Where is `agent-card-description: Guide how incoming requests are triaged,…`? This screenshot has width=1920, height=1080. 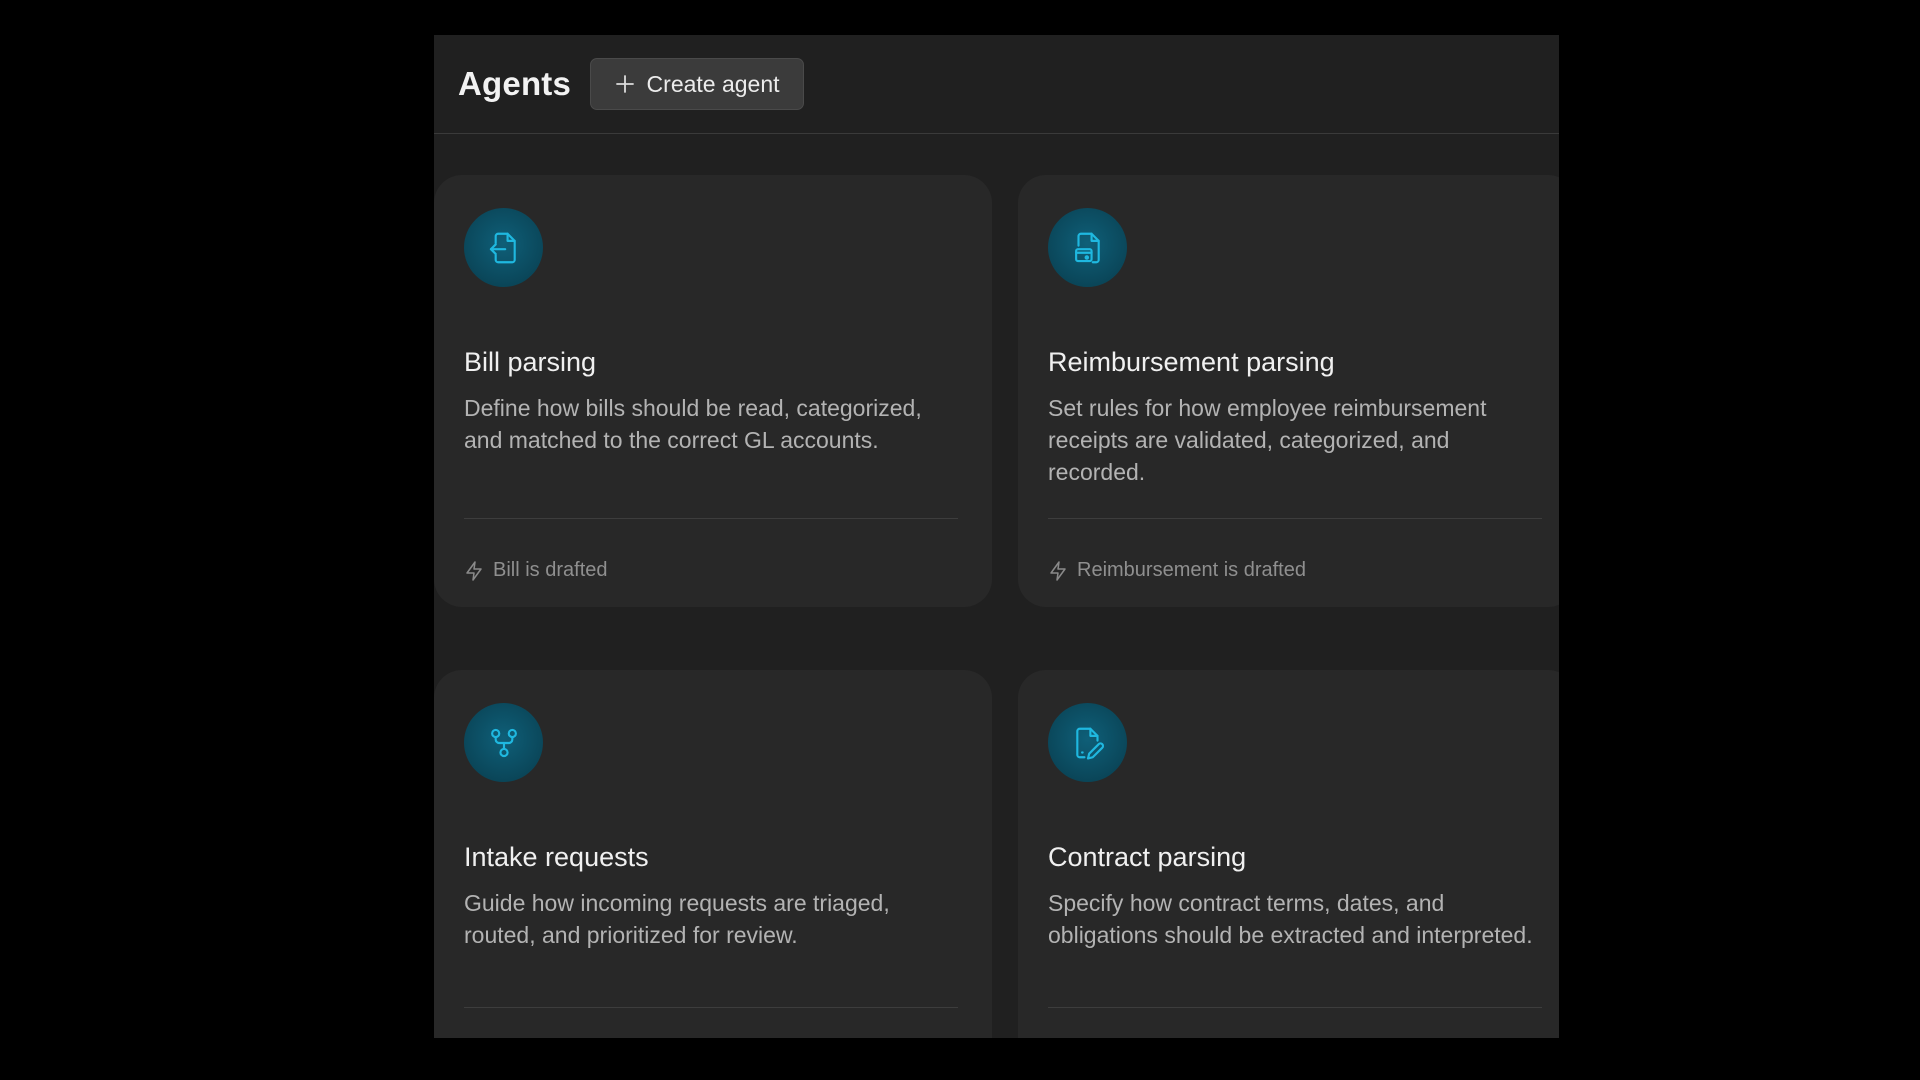 agent-card-description: Guide how incoming requests are triaged,… is located at coordinates (677, 919).